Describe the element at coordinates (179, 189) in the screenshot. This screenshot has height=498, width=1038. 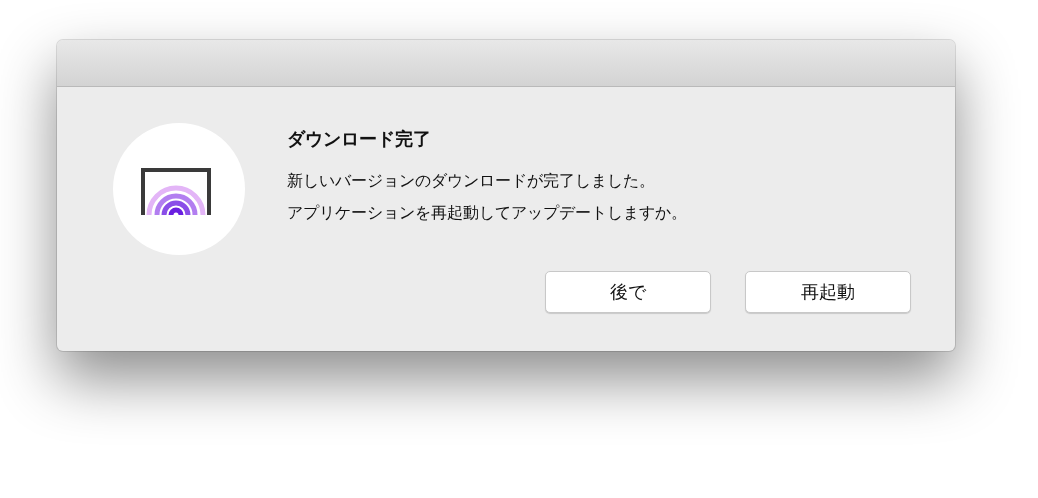
I see `app-icon` at that location.